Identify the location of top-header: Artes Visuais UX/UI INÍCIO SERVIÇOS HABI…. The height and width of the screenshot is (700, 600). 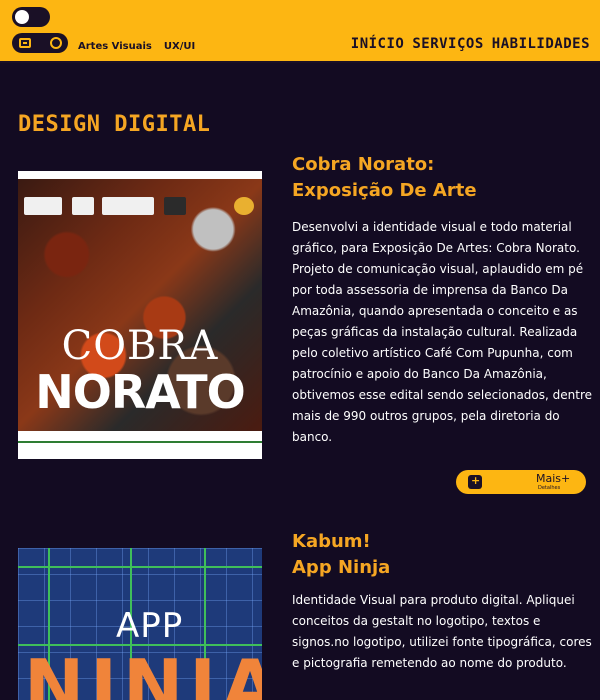
(300, 31).